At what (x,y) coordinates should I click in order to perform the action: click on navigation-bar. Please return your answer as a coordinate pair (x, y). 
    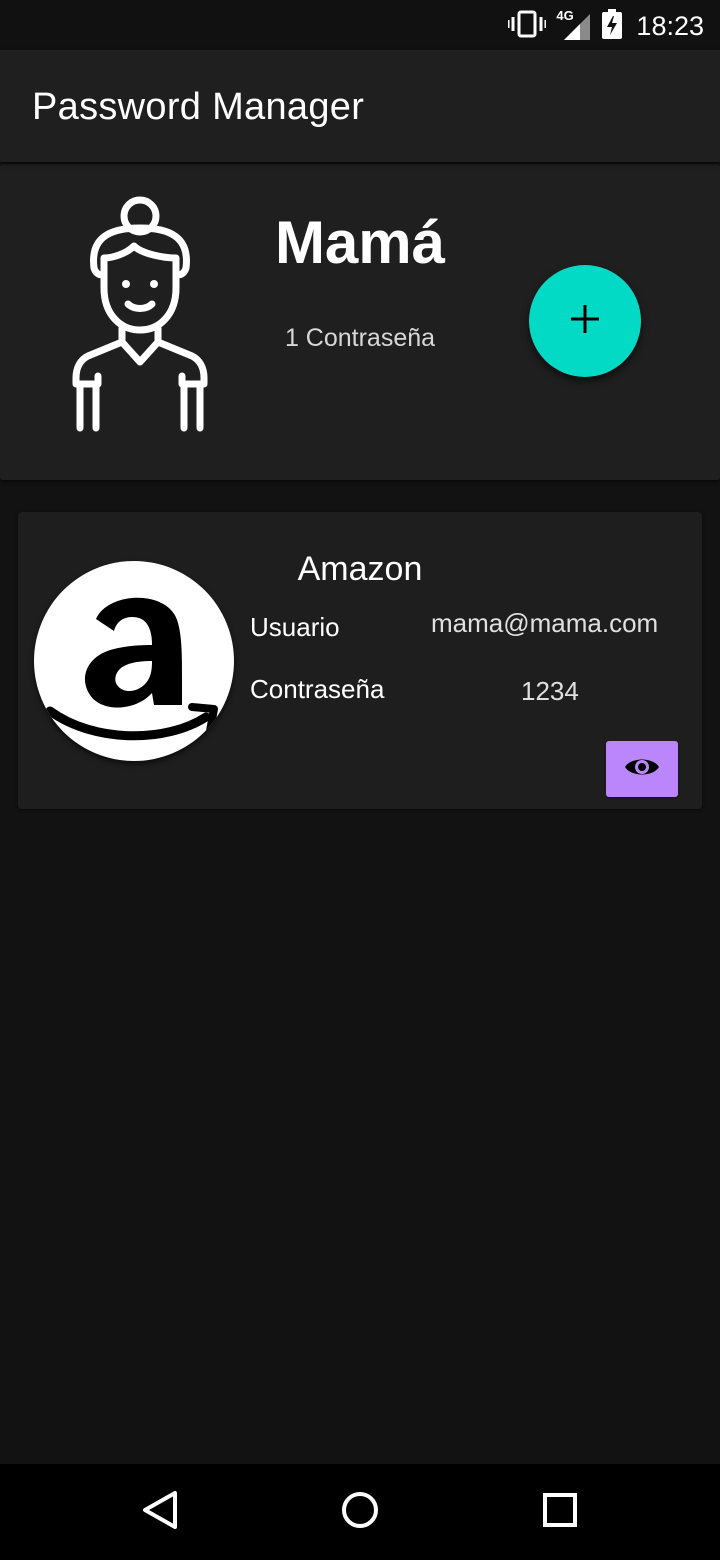
    Looking at the image, I should click on (360, 1512).